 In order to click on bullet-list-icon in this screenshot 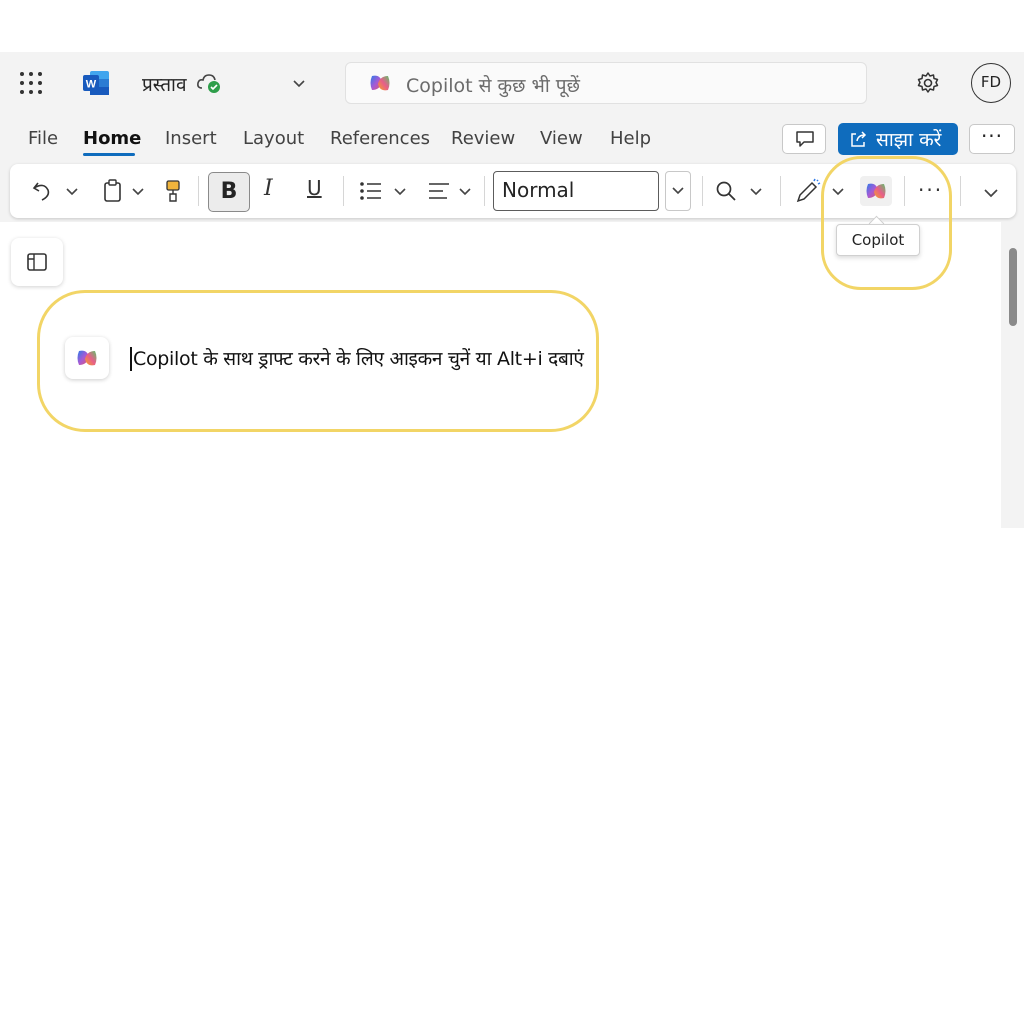, I will do `click(371, 191)`.